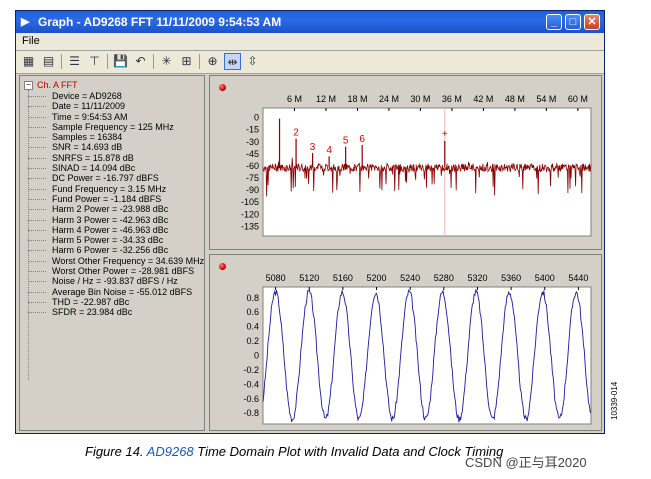 The height and width of the screenshot is (479, 651). I want to click on tree-item: Worst Other Power = -28.981 dBFS, so click(114, 271).